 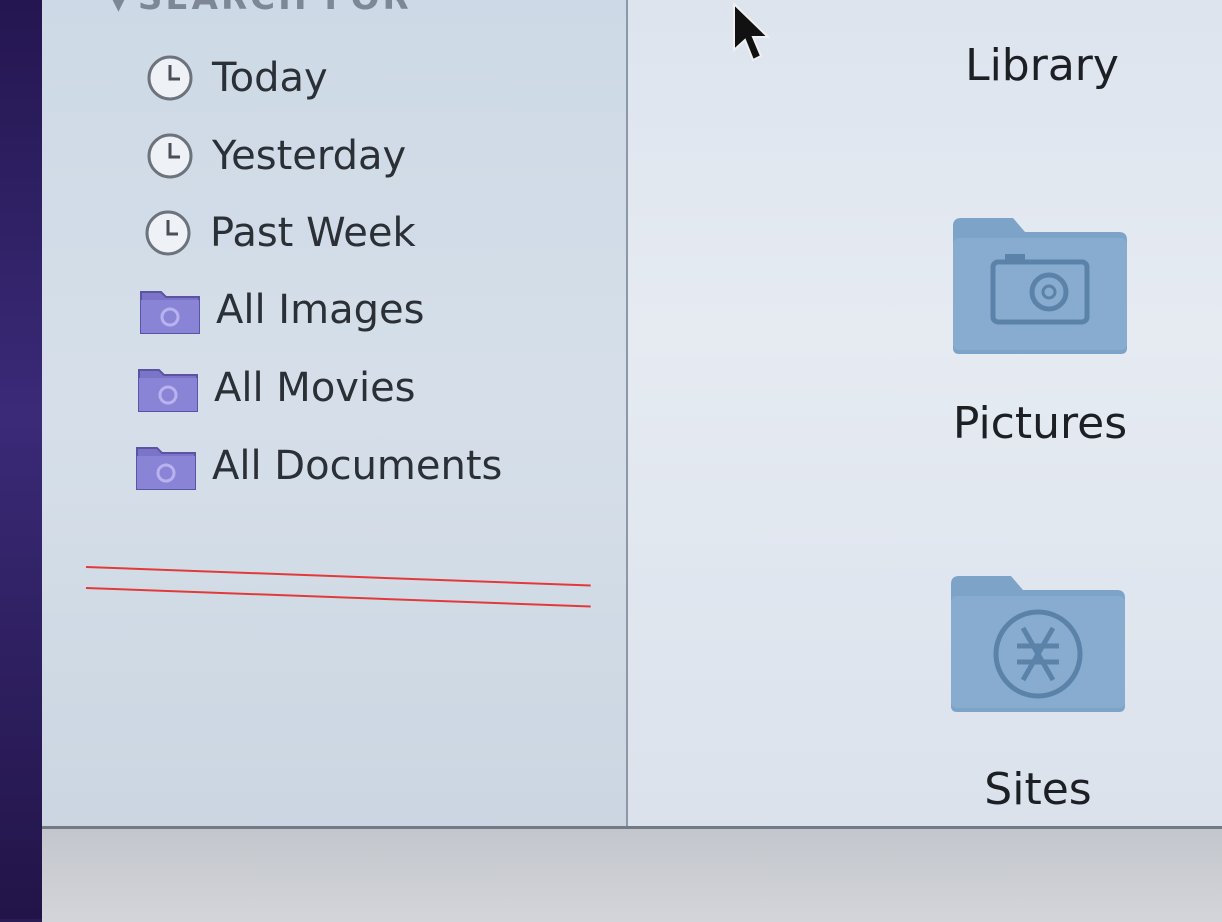 I want to click on content-item-sites: Sites, so click(x=1038, y=690).